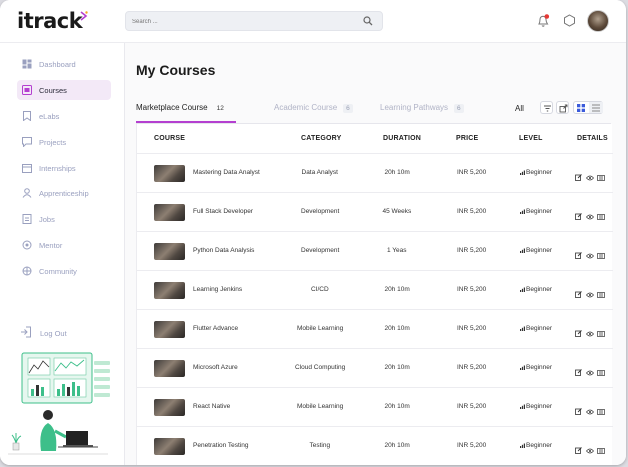 This screenshot has width=628, height=467. I want to click on sidebar-item-courses: Courses, so click(64, 90).